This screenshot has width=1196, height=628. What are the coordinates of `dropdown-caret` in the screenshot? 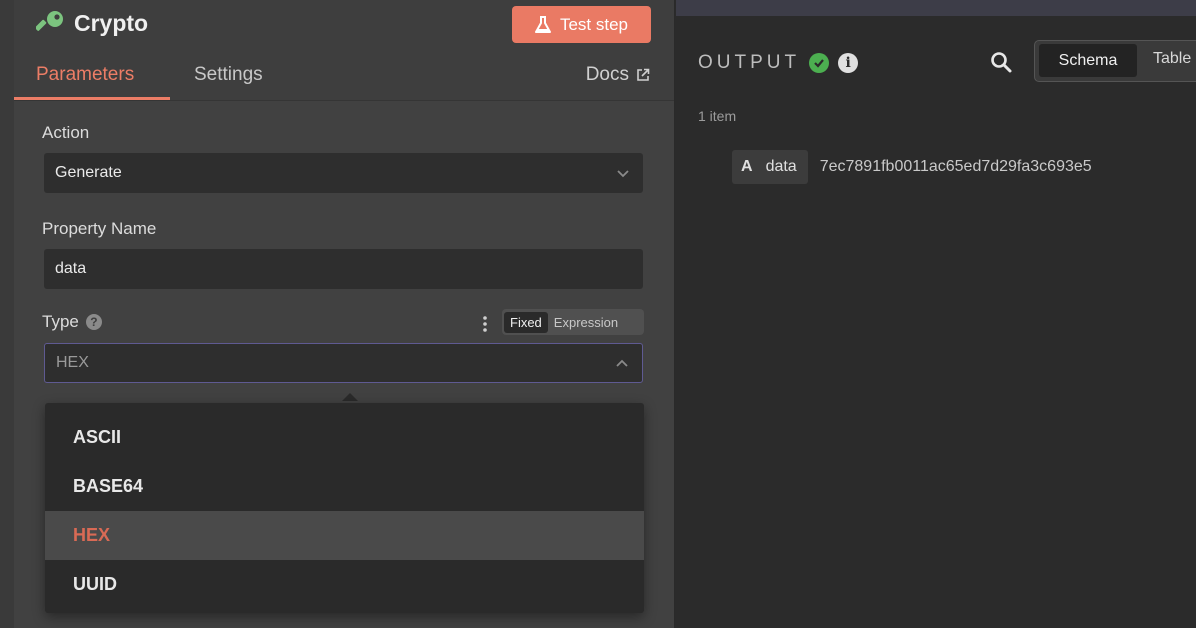 It's located at (350, 397).